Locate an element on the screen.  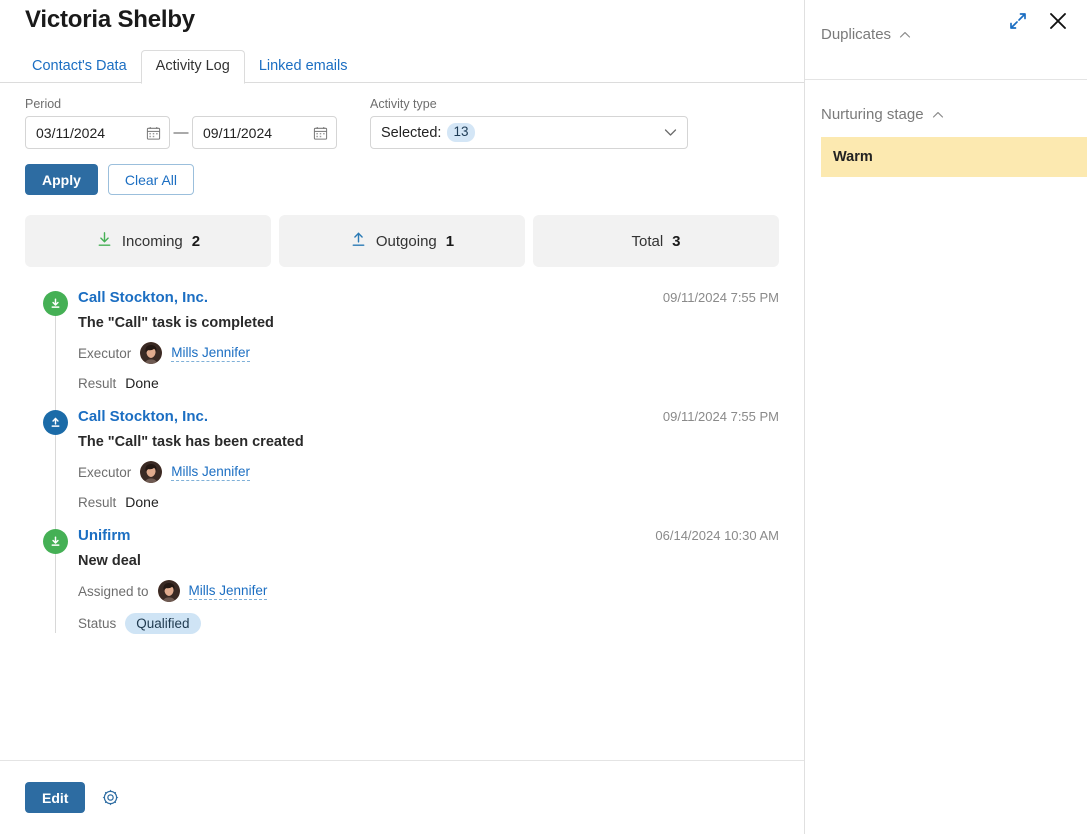
entry-title-link: Unifirm is located at coordinates (104, 535).